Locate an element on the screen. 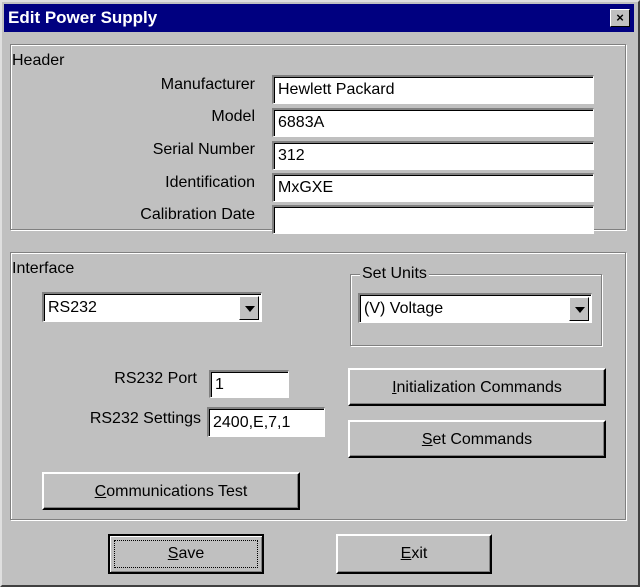 Image resolution: width=640 pixels, height=587 pixels. rs232-settings-label: RS232 Settings is located at coordinates (145, 418).